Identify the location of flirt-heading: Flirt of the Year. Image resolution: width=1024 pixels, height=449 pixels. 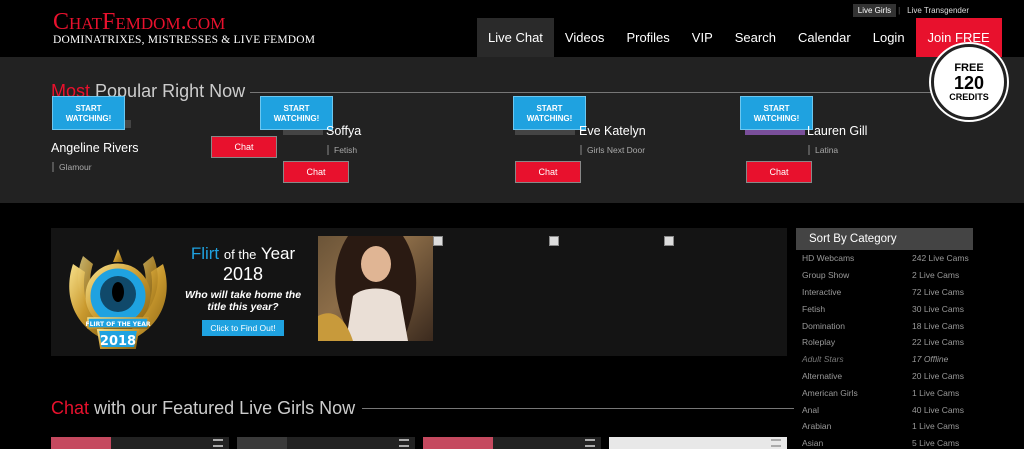
(243, 254).